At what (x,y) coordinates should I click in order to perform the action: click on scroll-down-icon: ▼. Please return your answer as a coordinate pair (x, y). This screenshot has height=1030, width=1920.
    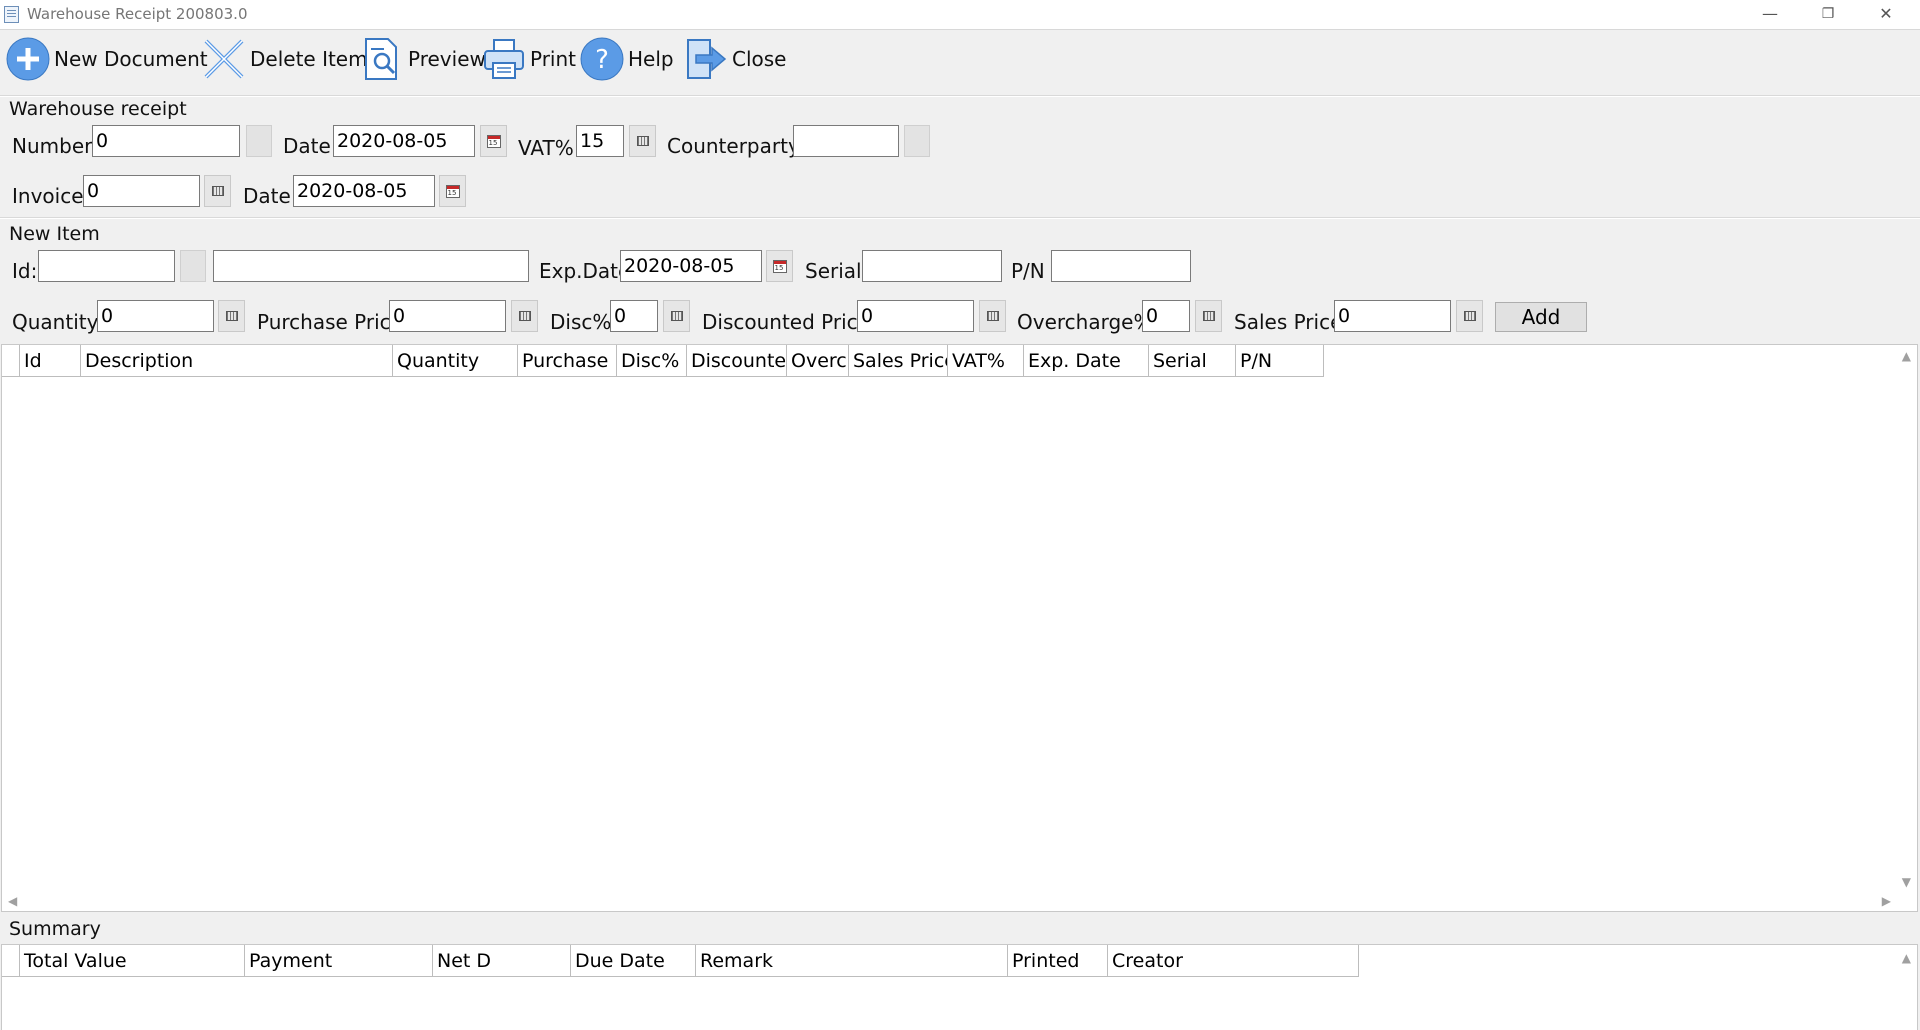
    Looking at the image, I should click on (1906, 882).